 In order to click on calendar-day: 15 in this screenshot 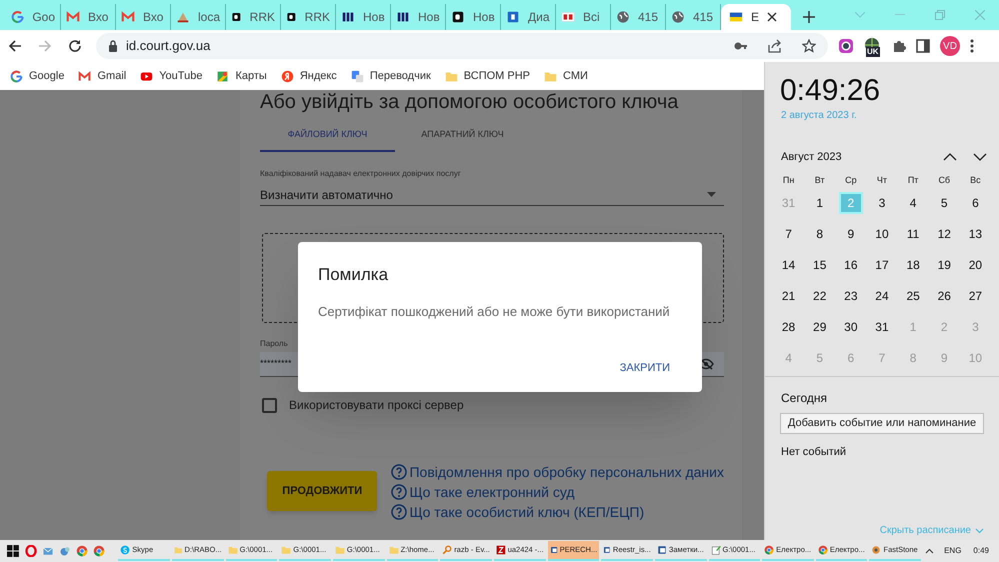, I will do `click(820, 265)`.